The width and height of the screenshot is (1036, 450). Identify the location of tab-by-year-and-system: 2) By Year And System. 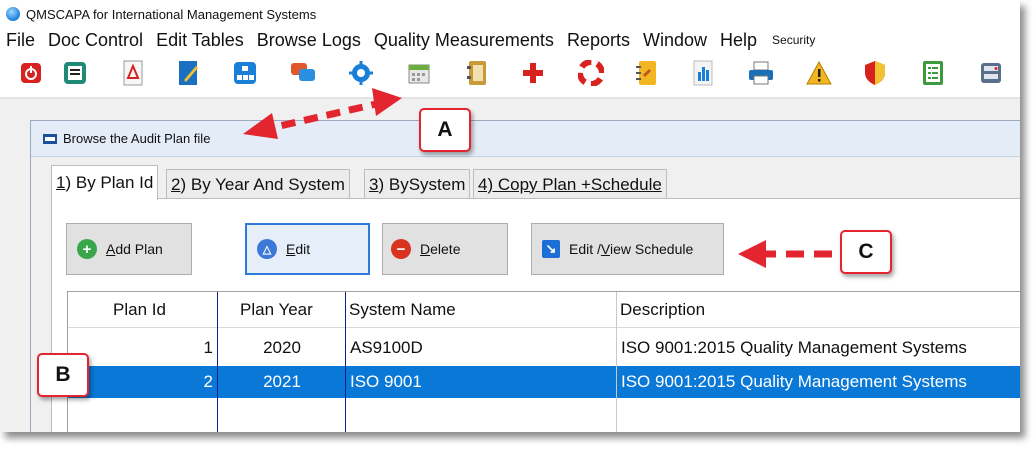
(258, 184).